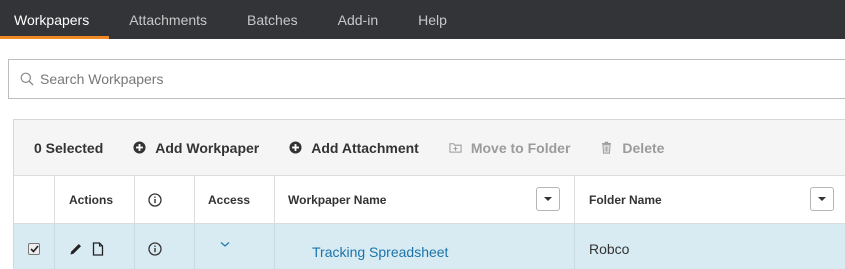 This screenshot has height=269, width=845. What do you see at coordinates (229, 199) in the screenshot?
I see `header-access-label: Access` at bounding box center [229, 199].